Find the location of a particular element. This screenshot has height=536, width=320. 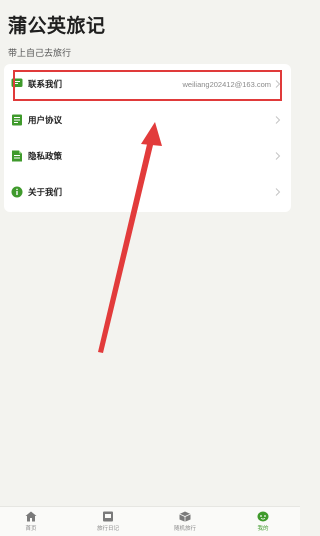

diary-icon is located at coordinates (108, 516).